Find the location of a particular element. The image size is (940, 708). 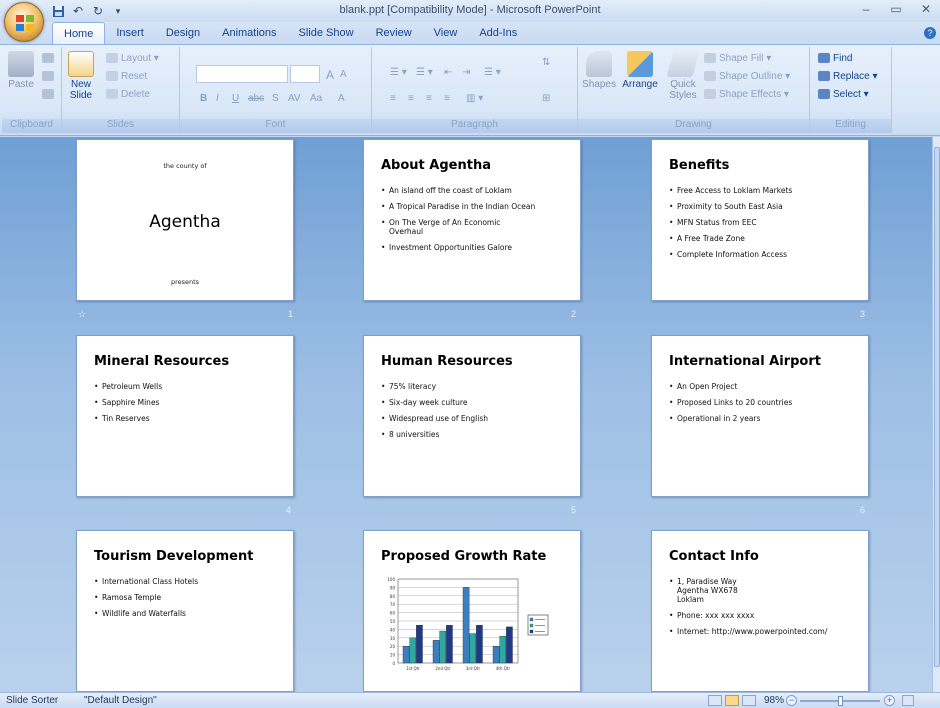

bullet-item: Sapphire Mines is located at coordinates (190, 402).